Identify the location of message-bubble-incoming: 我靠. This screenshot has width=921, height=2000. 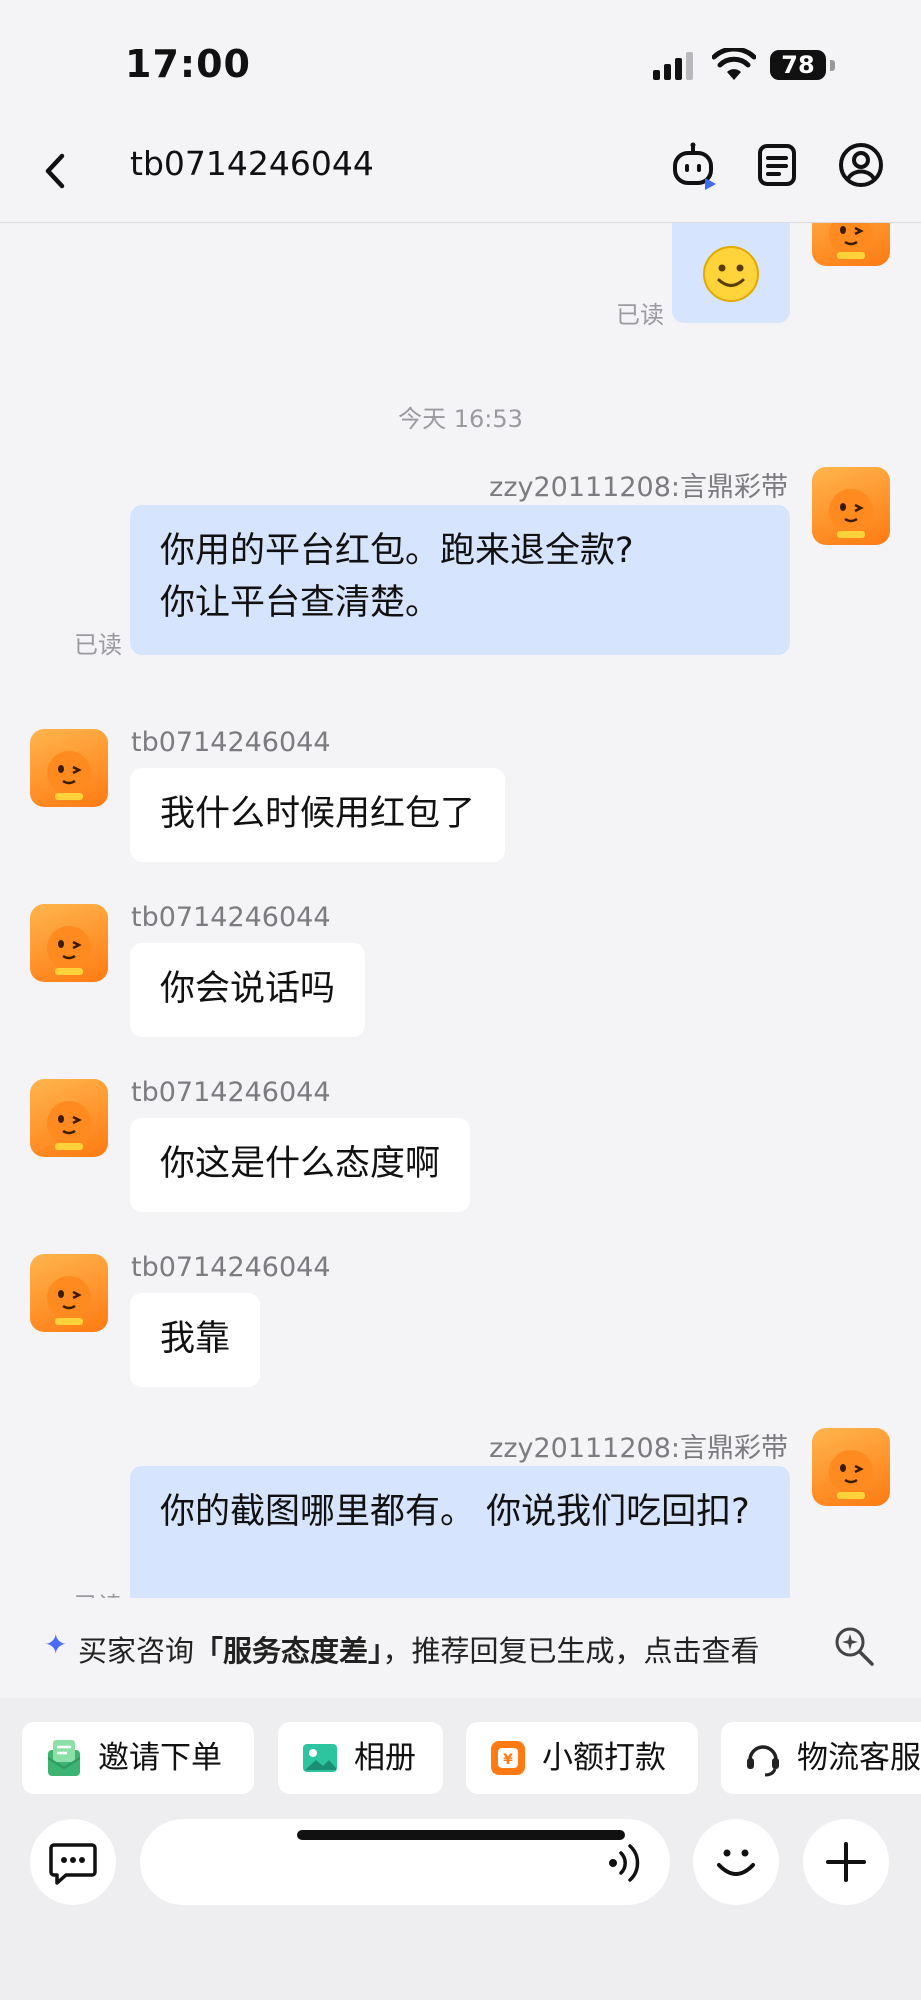
(195, 1340).